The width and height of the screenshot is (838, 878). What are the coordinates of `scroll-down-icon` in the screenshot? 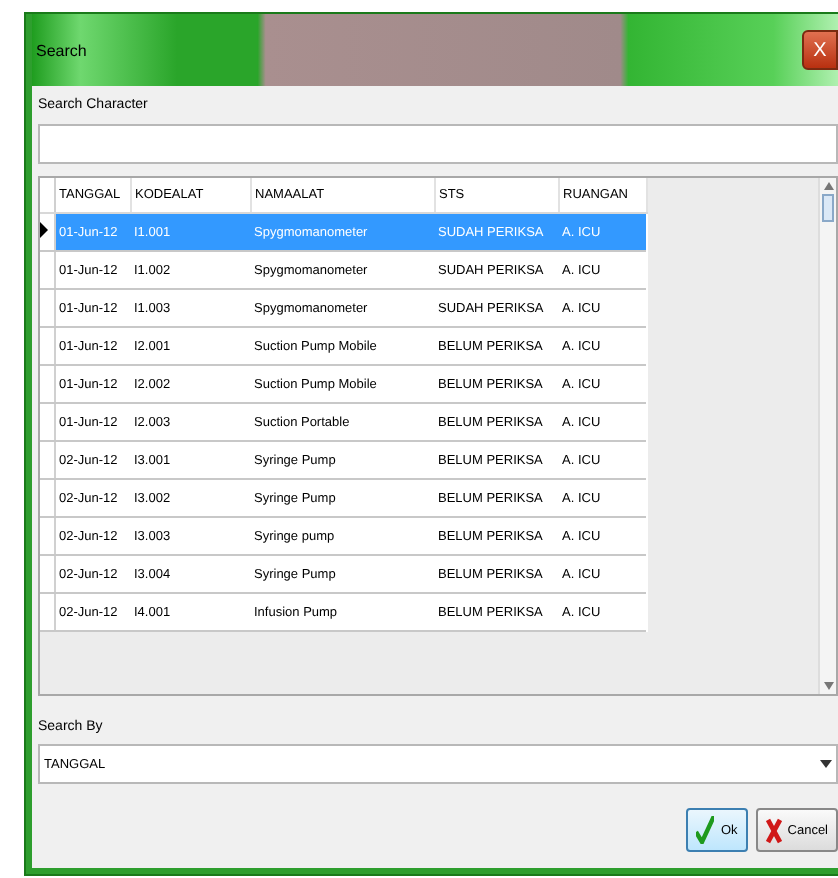 It's located at (828, 686).